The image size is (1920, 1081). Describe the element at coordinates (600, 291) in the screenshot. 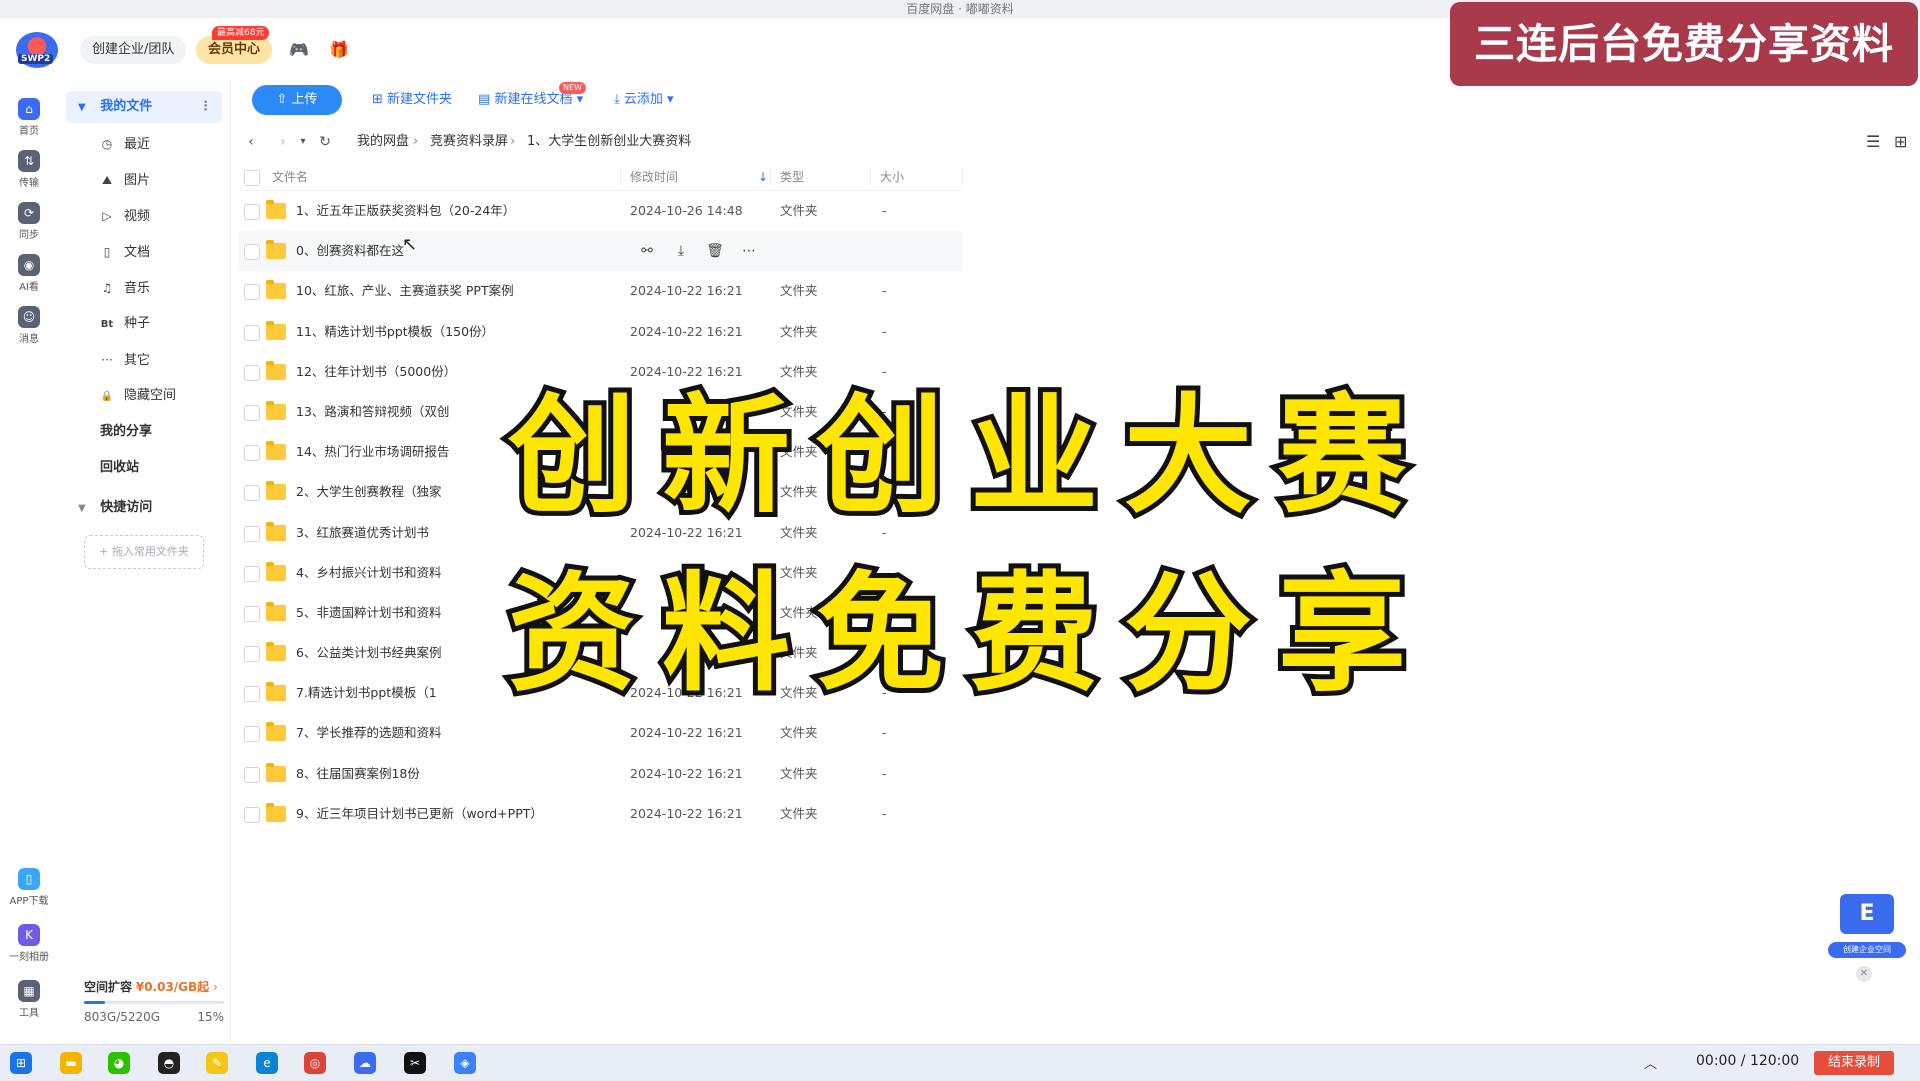

I see `table-row: 10、红旅、产业、主赛道获奖 PPT案例 2024-10-22 16:21 文件夹 -` at that location.